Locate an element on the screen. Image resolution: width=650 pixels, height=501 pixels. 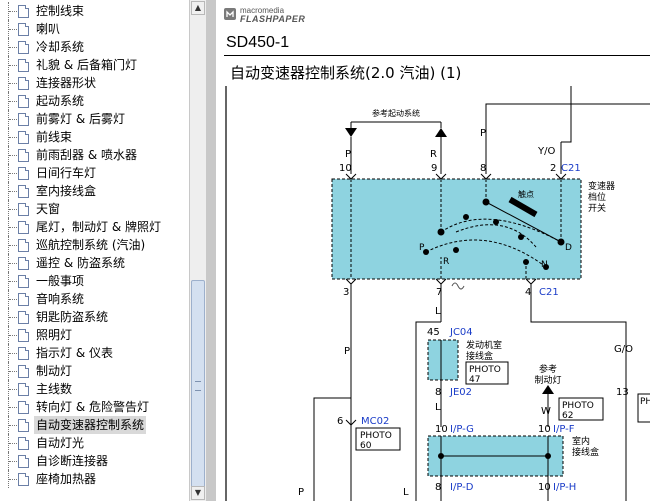
ref-brake-2: 制动灯 is located at coordinates (547, 380).